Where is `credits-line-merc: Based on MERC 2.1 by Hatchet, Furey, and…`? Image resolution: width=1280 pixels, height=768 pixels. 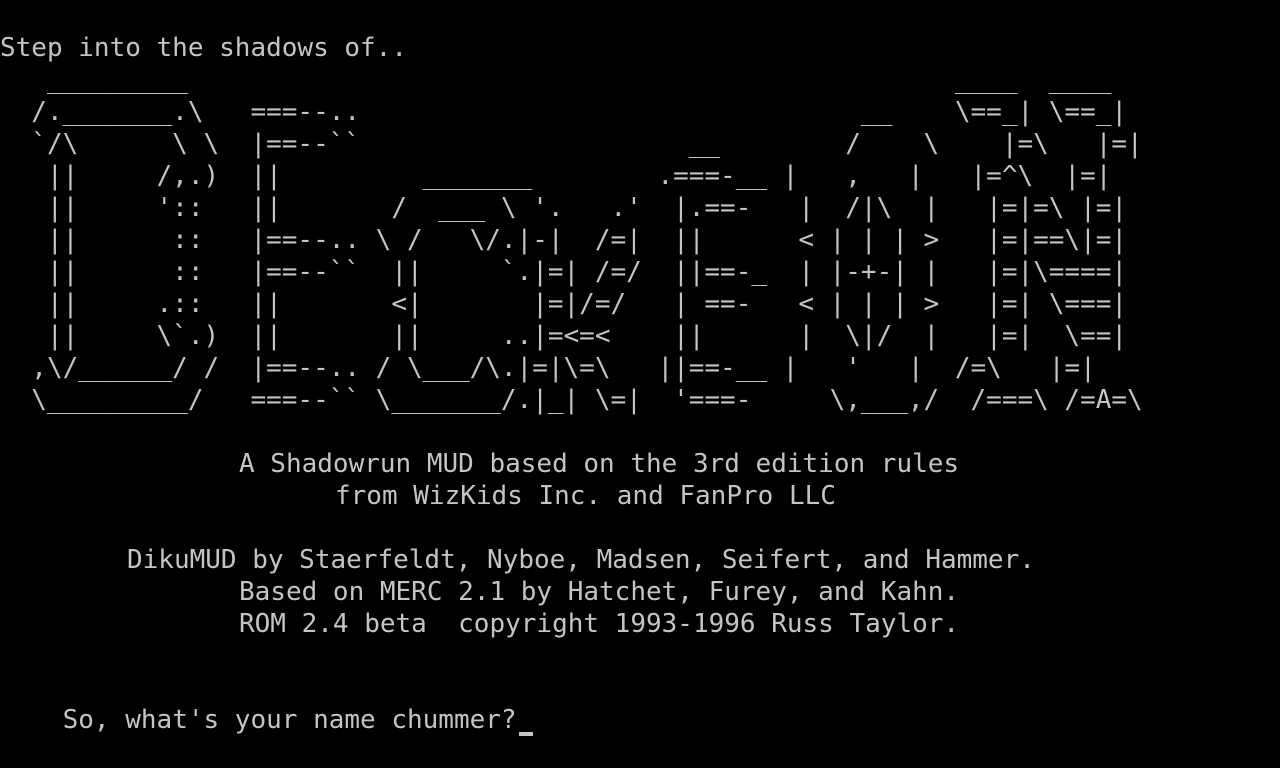
credits-line-merc: Based on MERC 2.1 by Hatchet, Furey, and… is located at coordinates (599, 592).